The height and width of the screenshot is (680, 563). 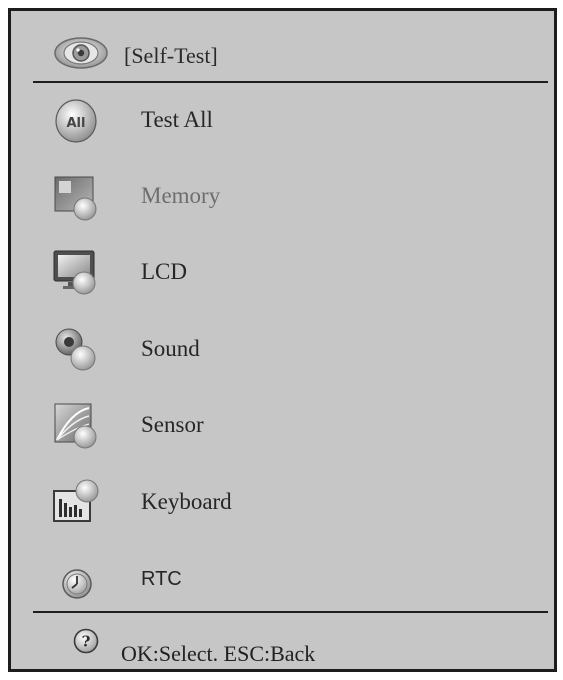 I want to click on menu-item-label: Test All, so click(x=177, y=119).